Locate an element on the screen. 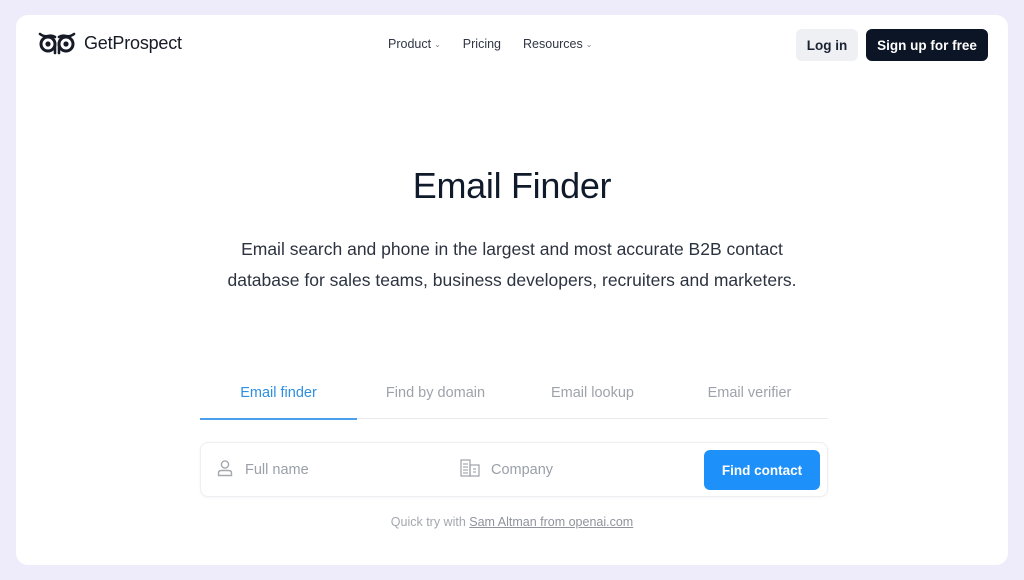 Image resolution: width=1024 pixels, height=580 pixels. tab-email-finder: Email finder is located at coordinates (278, 398).